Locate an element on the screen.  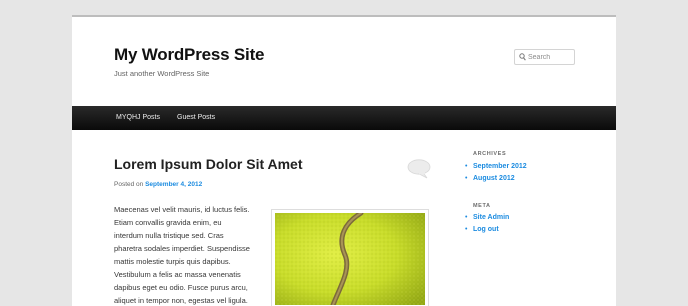
post-content-line: mattis molestie turpis quis dapibus. is located at coordinates (172, 261).